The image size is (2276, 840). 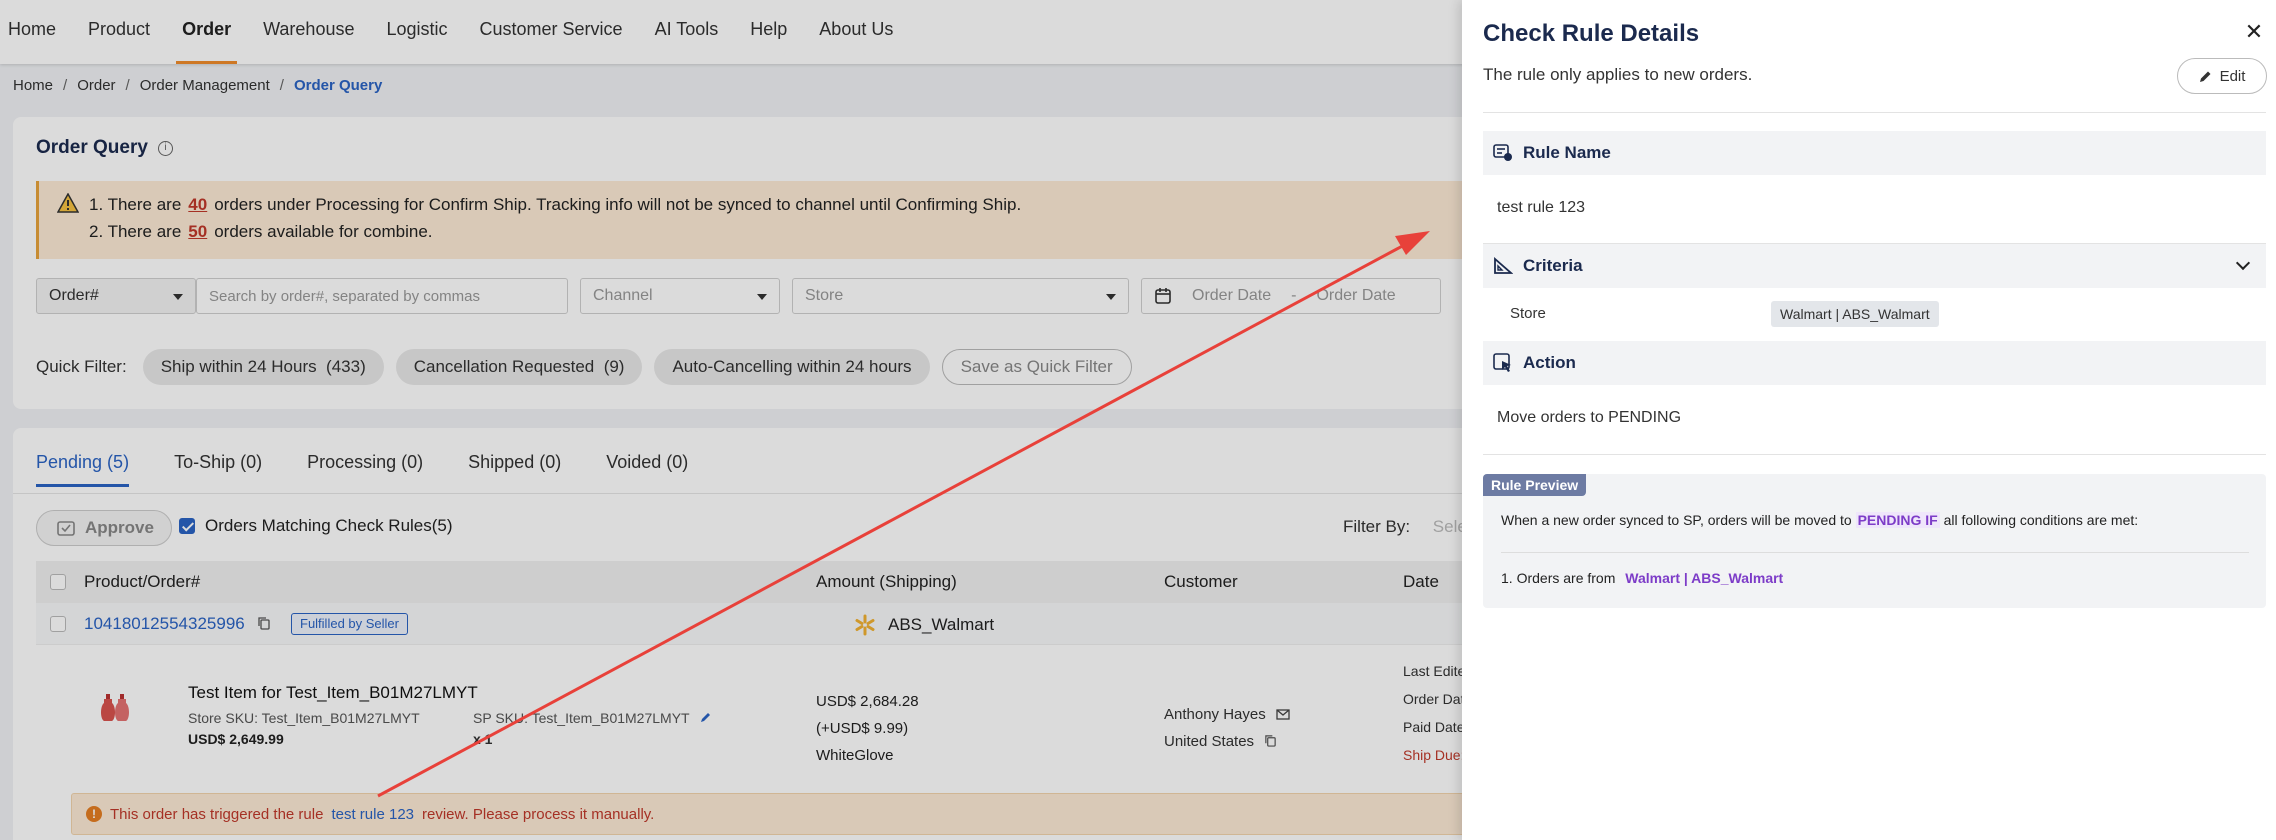 What do you see at coordinates (1874, 266) in the screenshot?
I see `criteria-section-header: Criteria` at bounding box center [1874, 266].